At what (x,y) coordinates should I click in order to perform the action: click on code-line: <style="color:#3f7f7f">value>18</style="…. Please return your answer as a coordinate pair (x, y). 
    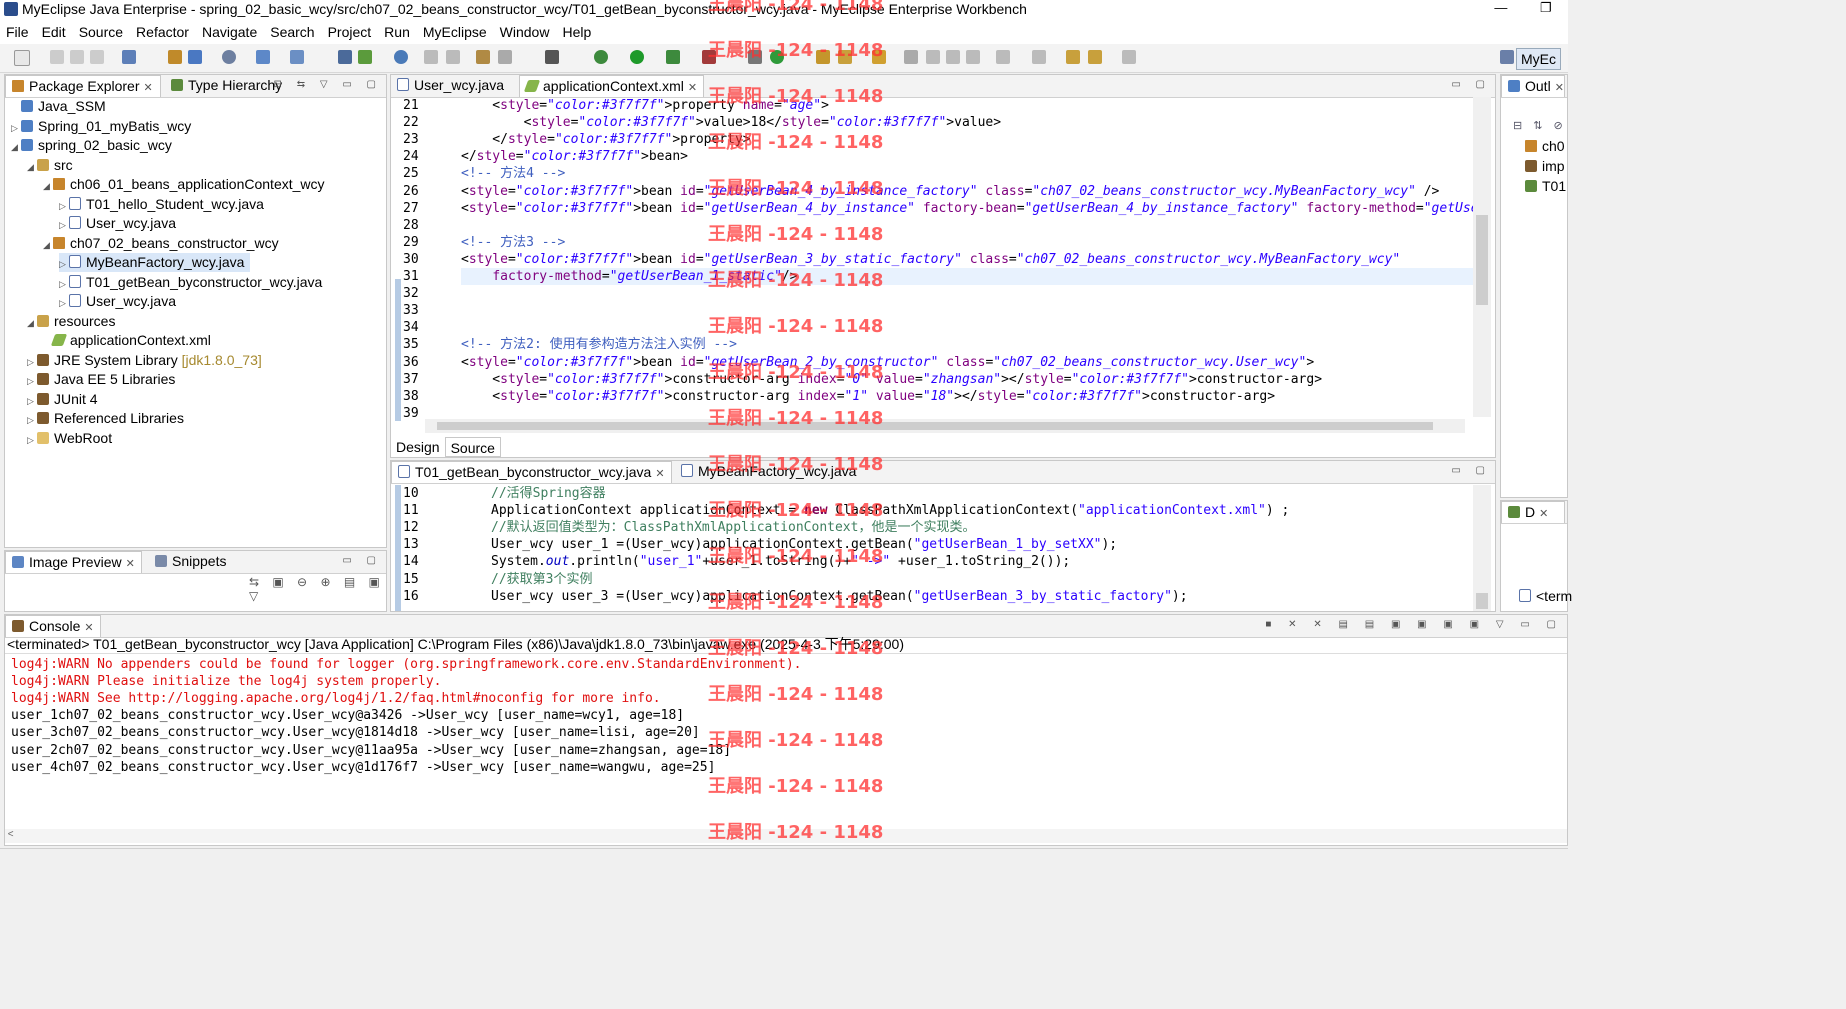
    Looking at the image, I should click on (731, 122).